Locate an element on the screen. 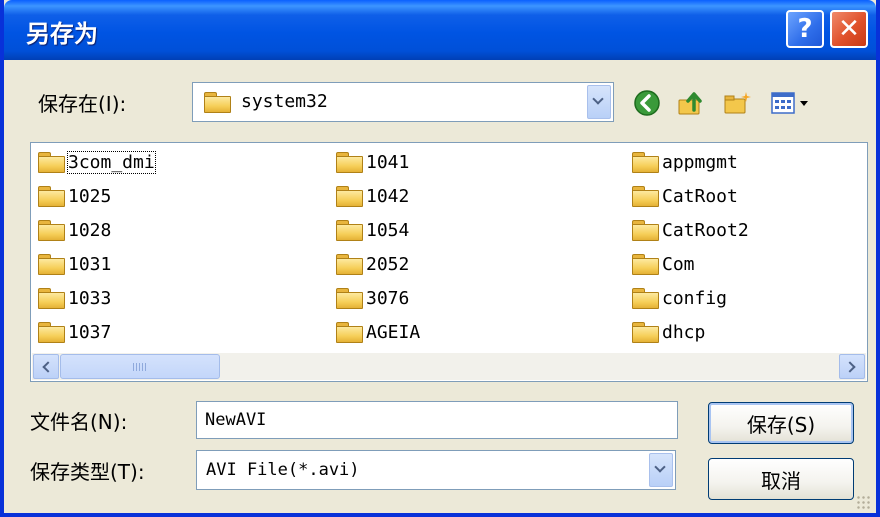 The height and width of the screenshot is (517, 880). file-name: 1033 is located at coordinates (90, 298).